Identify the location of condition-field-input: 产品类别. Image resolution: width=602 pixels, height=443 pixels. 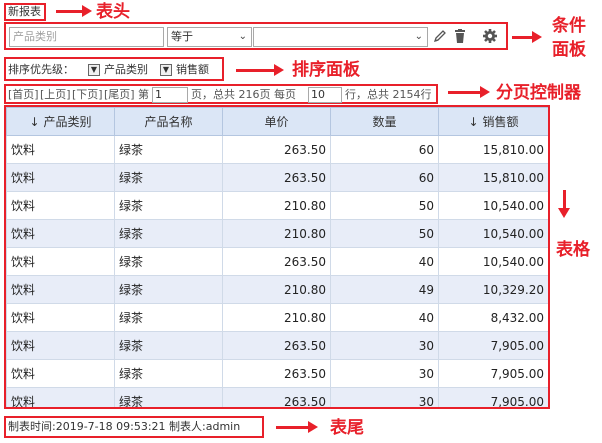
(86, 37).